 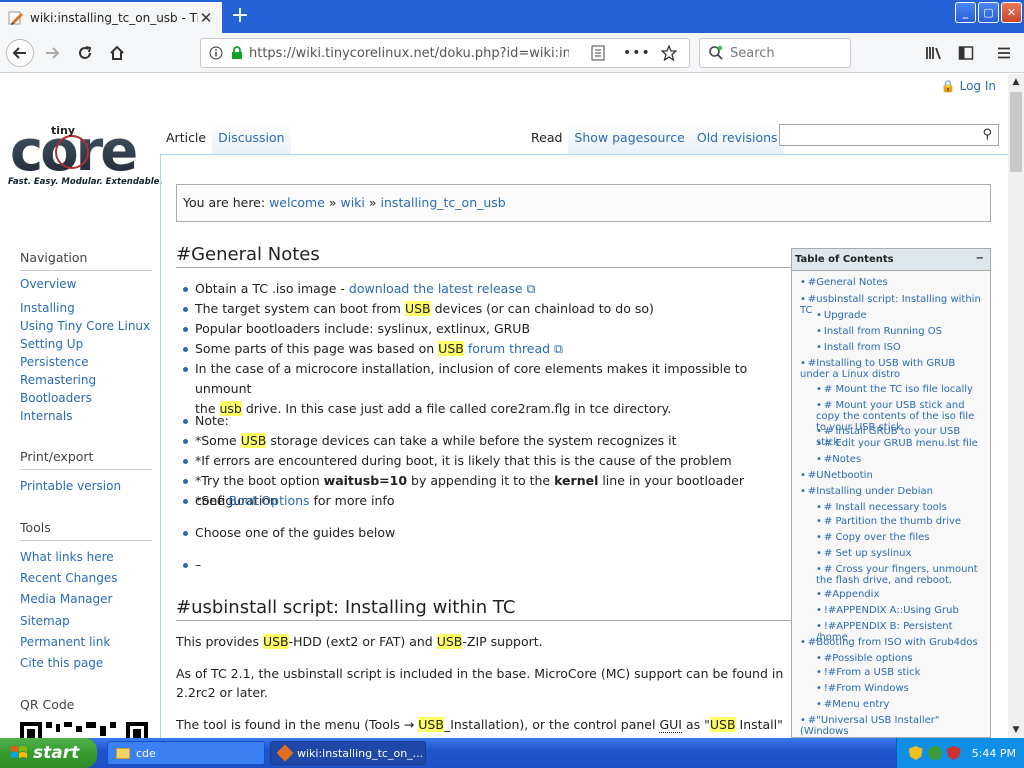 I want to click on tab-close-icon: ✕, so click(x=206, y=18).